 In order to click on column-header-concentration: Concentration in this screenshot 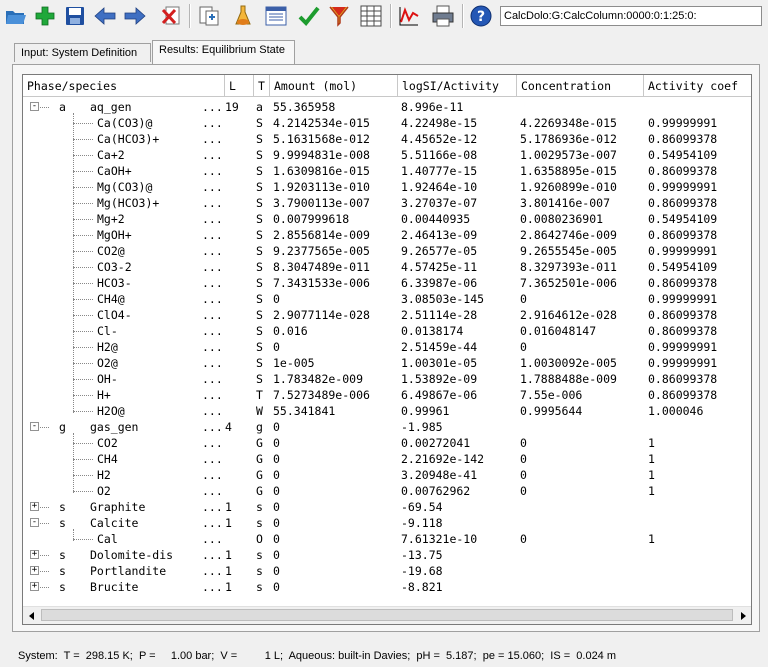, I will do `click(580, 86)`.